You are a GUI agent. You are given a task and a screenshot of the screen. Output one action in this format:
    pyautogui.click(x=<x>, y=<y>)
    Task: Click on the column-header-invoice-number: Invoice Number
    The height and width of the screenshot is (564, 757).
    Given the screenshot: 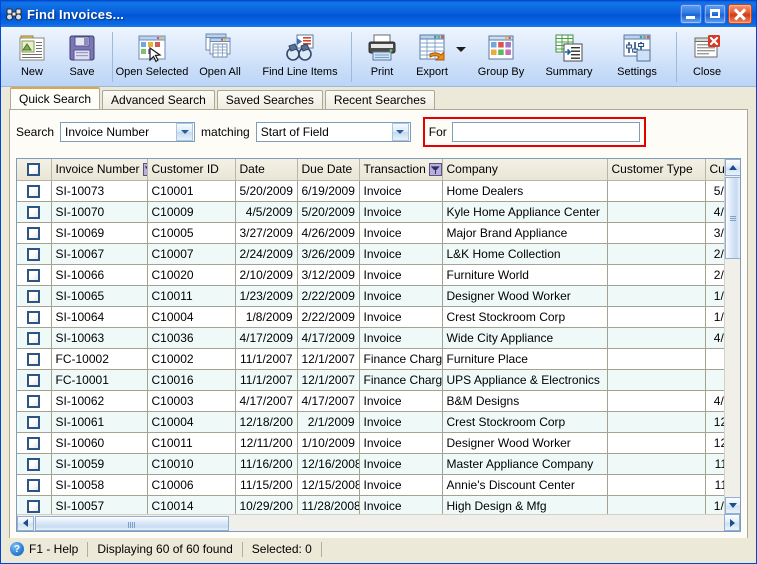 What is the action you would take?
    pyautogui.click(x=99, y=170)
    